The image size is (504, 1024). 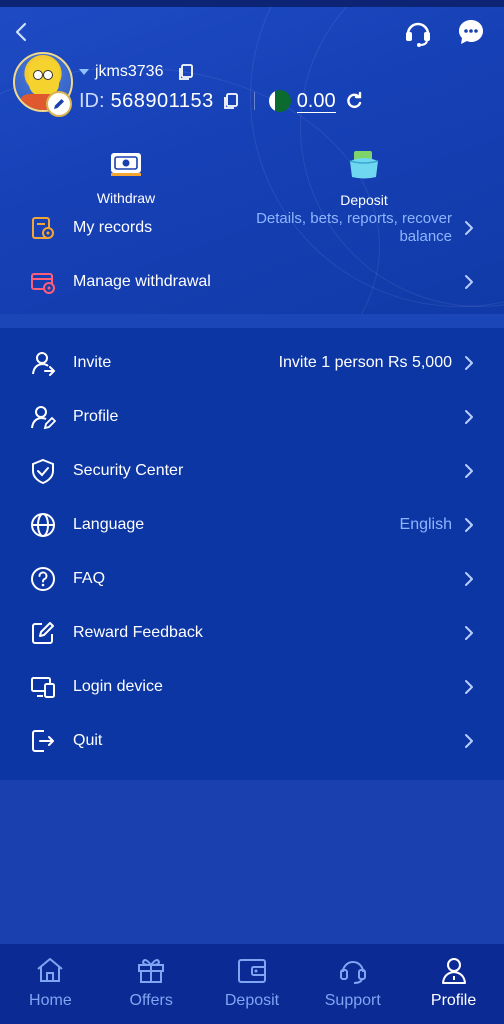 I want to click on profile-edit-icon, so click(x=43, y=417).